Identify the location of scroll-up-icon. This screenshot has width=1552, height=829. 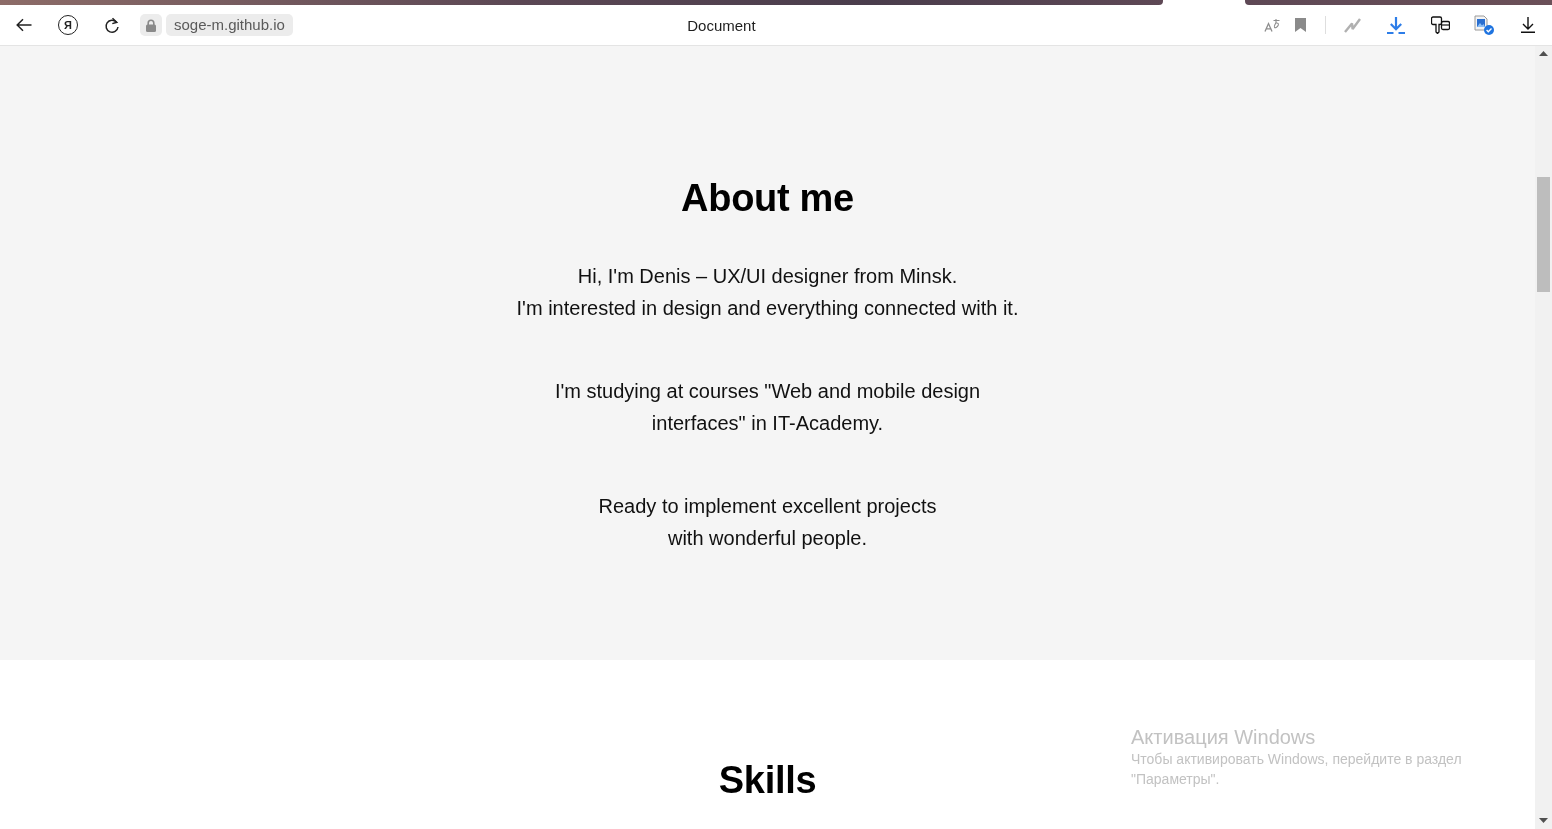
(1543, 53).